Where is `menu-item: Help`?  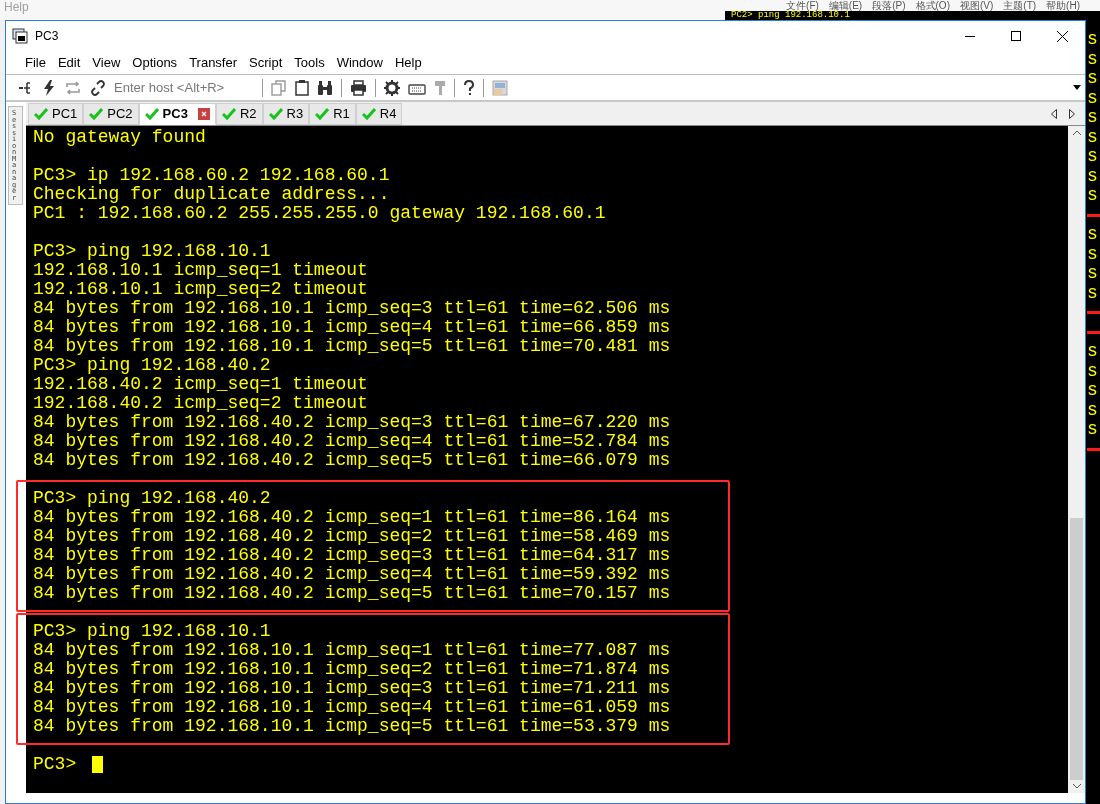
menu-item: Help is located at coordinates (408, 62).